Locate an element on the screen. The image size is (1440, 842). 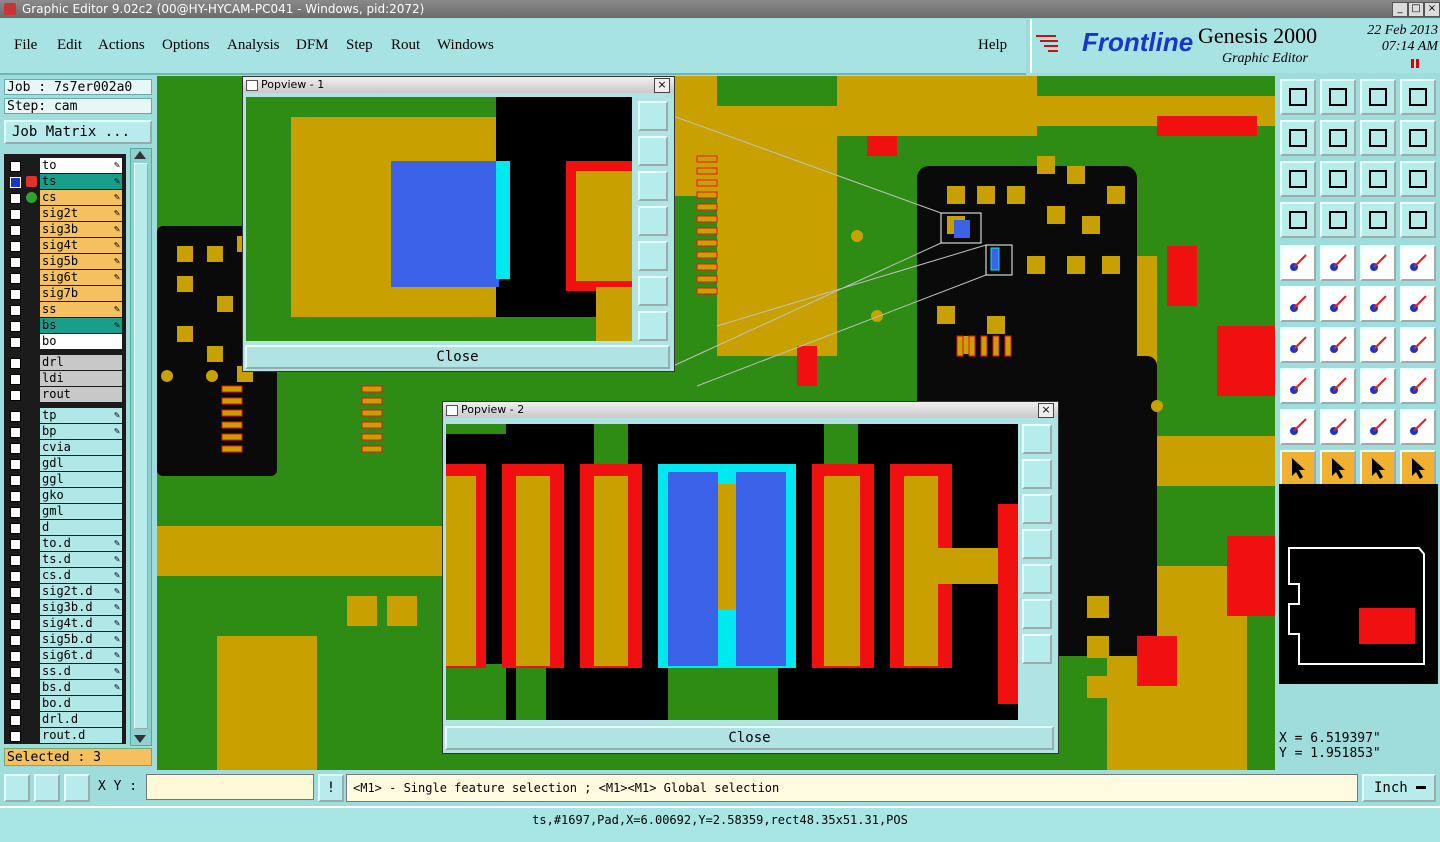
layer-name: tp is located at coordinates (81, 415).